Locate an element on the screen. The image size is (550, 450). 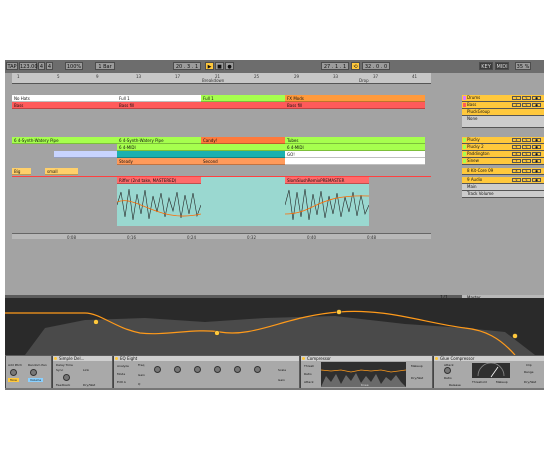
loop-length-field: 32 . 0 . 0 is located at coordinates (376, 66).